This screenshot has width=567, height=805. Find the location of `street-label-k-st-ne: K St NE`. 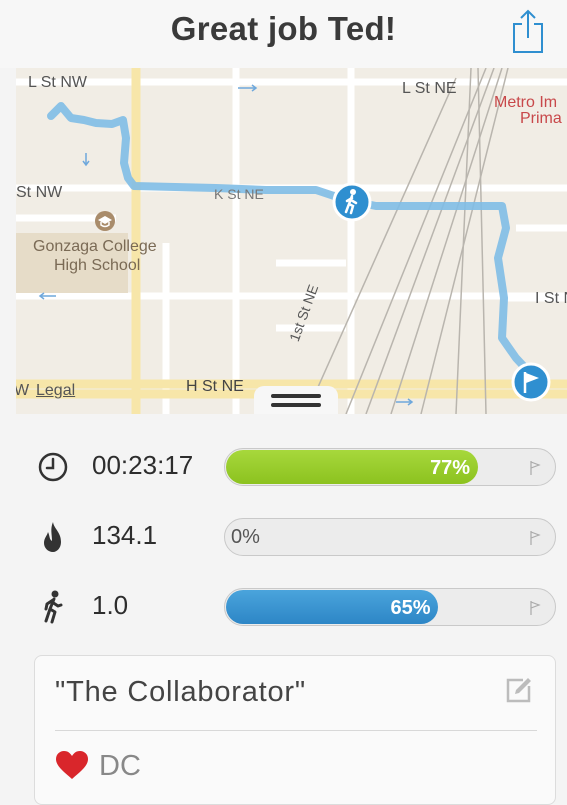

street-label-k-st-ne: K St NE is located at coordinates (239, 194).